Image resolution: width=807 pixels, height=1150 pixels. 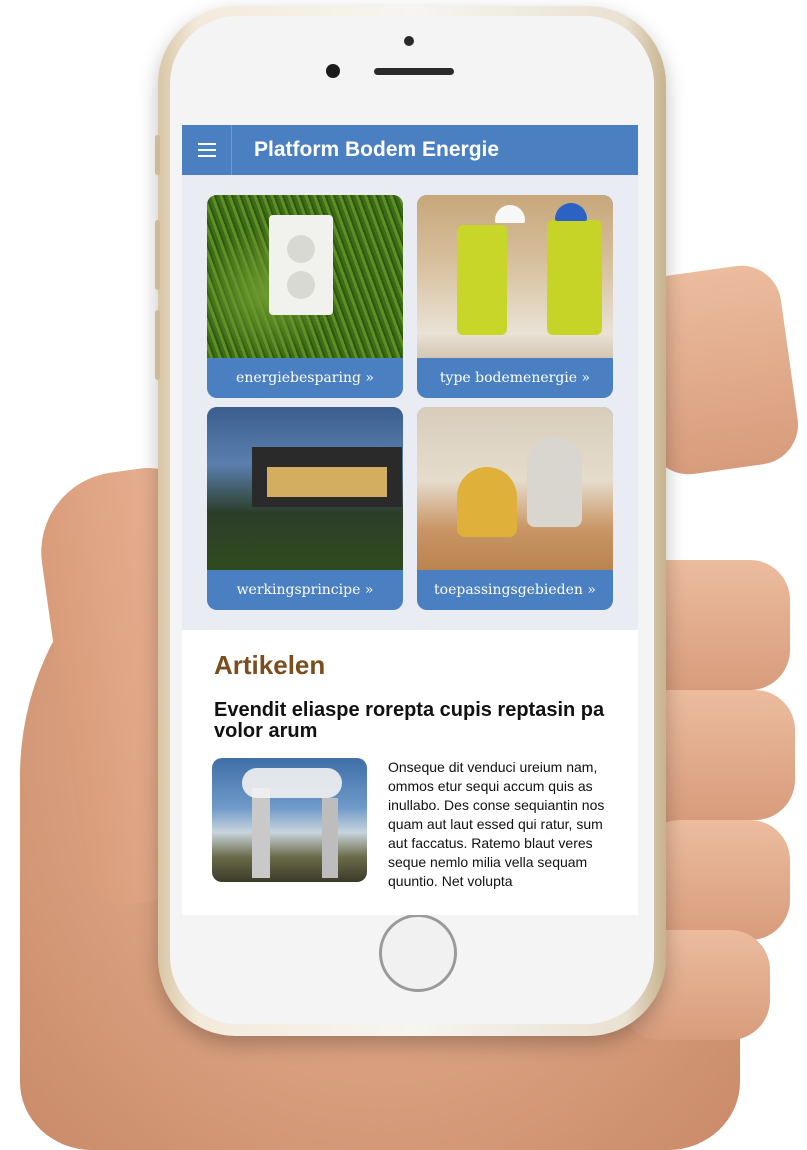 I want to click on app-bar: Platform Bodem Energie, so click(x=410, y=150).